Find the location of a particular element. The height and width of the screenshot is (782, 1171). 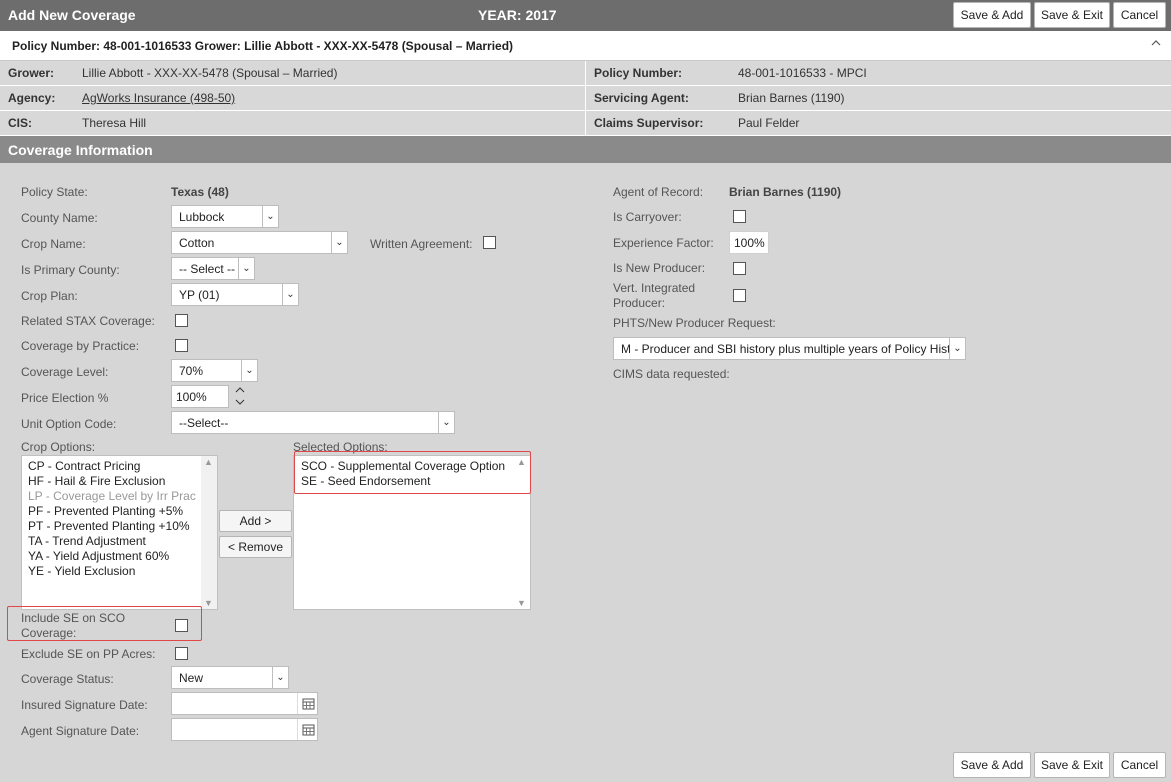

remove-option-button: < Remove is located at coordinates (255, 547).